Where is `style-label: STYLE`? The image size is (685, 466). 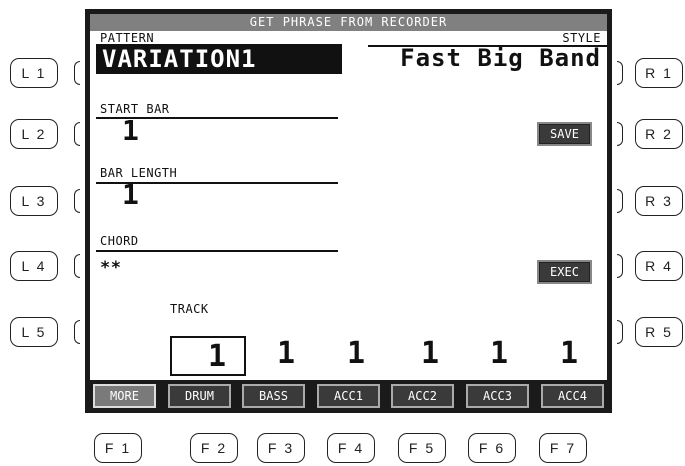 style-label: STYLE is located at coordinates (581, 38).